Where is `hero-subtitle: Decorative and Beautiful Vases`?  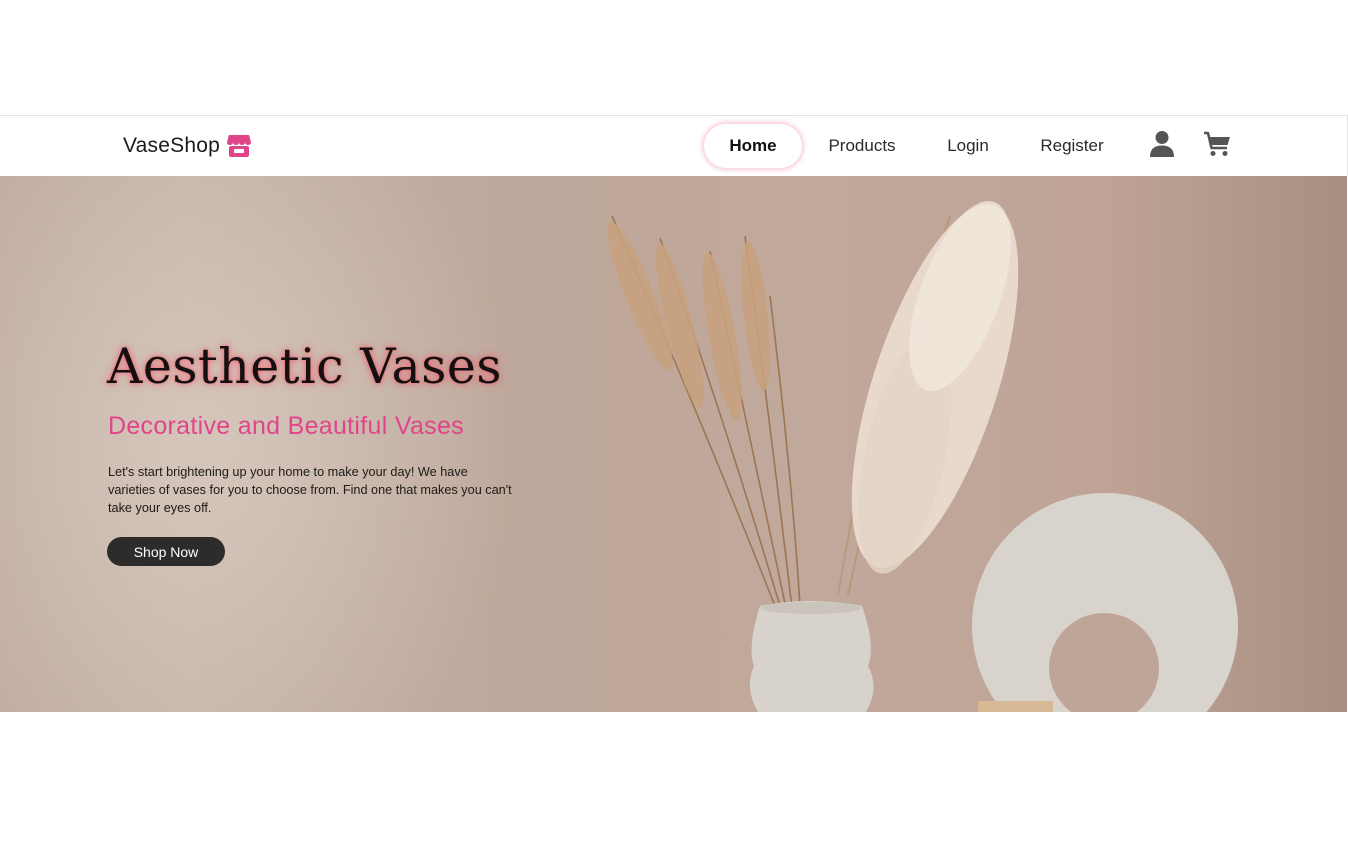 hero-subtitle: Decorative and Beautiful Vases is located at coordinates (286, 426).